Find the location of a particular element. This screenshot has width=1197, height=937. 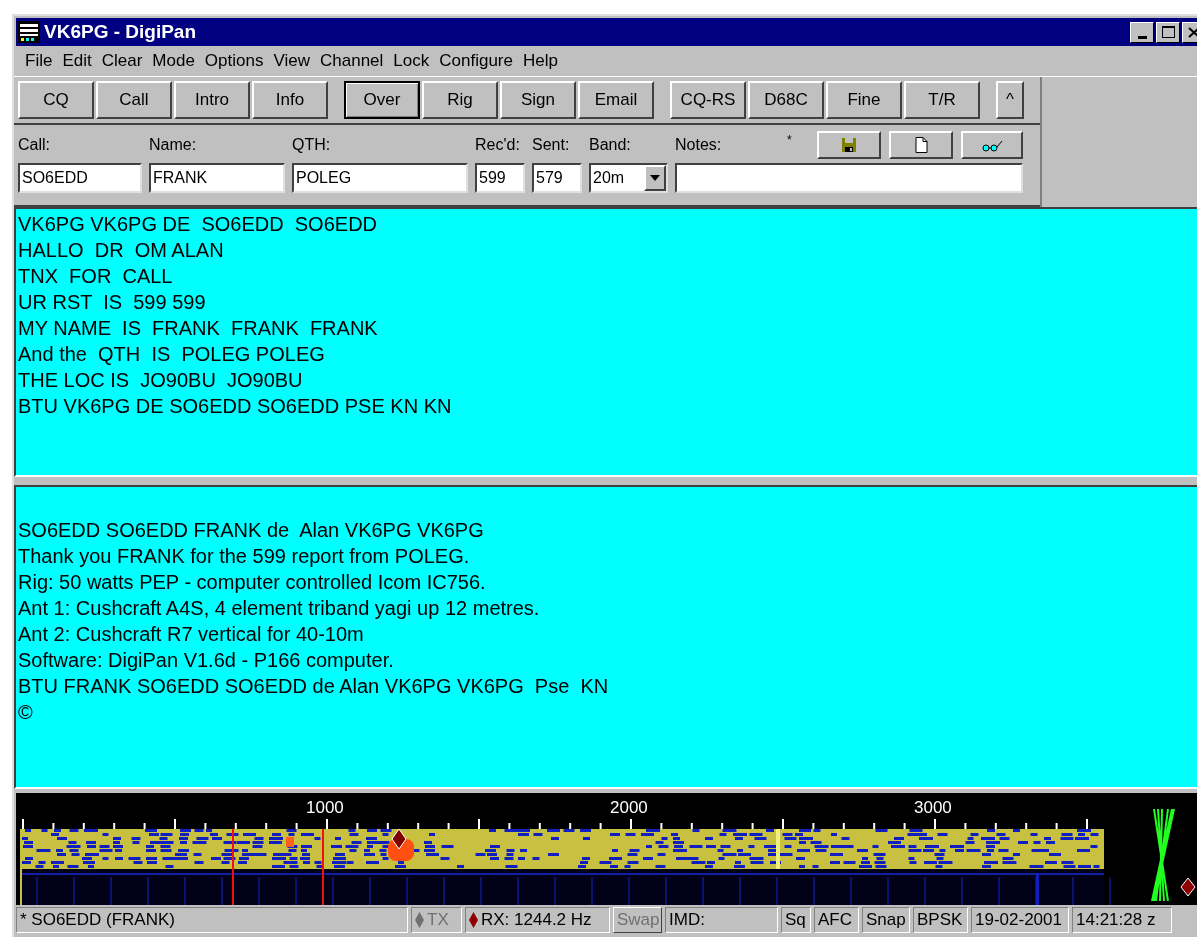

text-line: Software: DigiPan V1.6d - P166 computer. is located at coordinates (206, 660).